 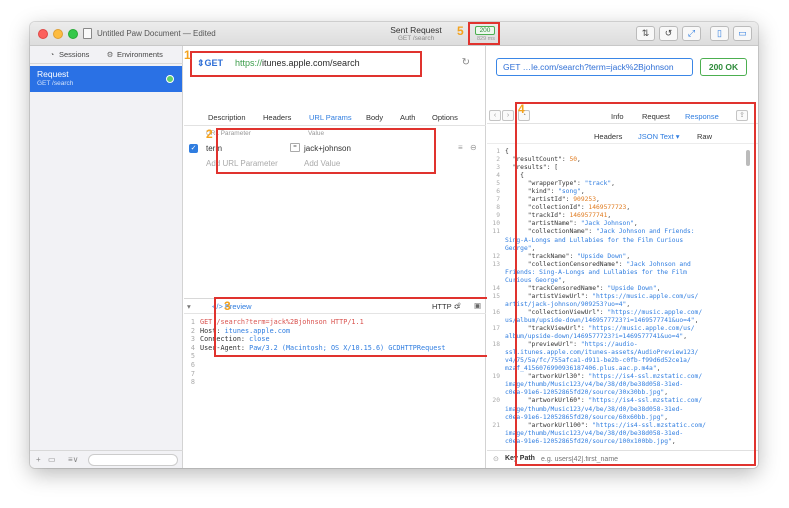 What do you see at coordinates (723, 67) in the screenshot?
I see `response-status-badge: 200 OK` at bounding box center [723, 67].